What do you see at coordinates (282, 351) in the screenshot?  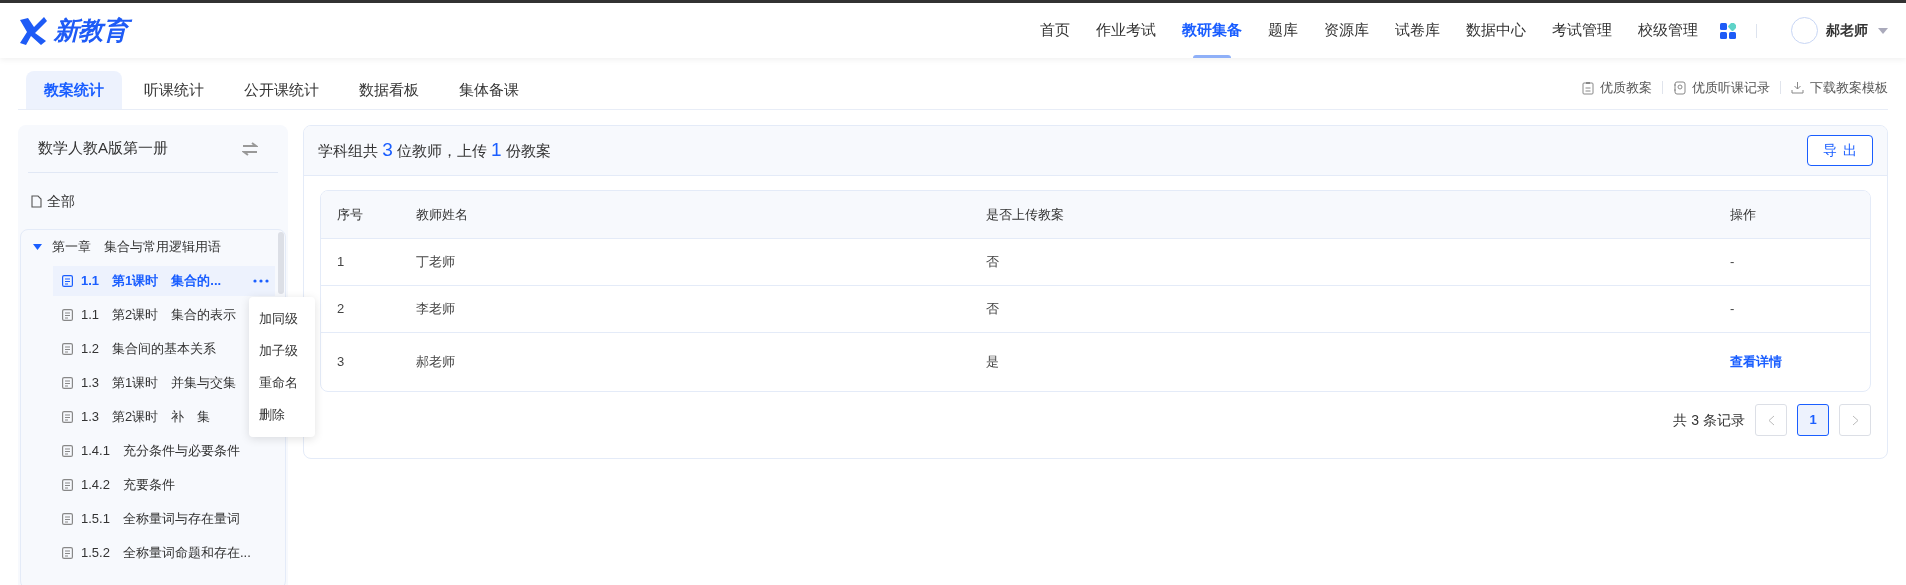 I see `menu-item: 加子级` at bounding box center [282, 351].